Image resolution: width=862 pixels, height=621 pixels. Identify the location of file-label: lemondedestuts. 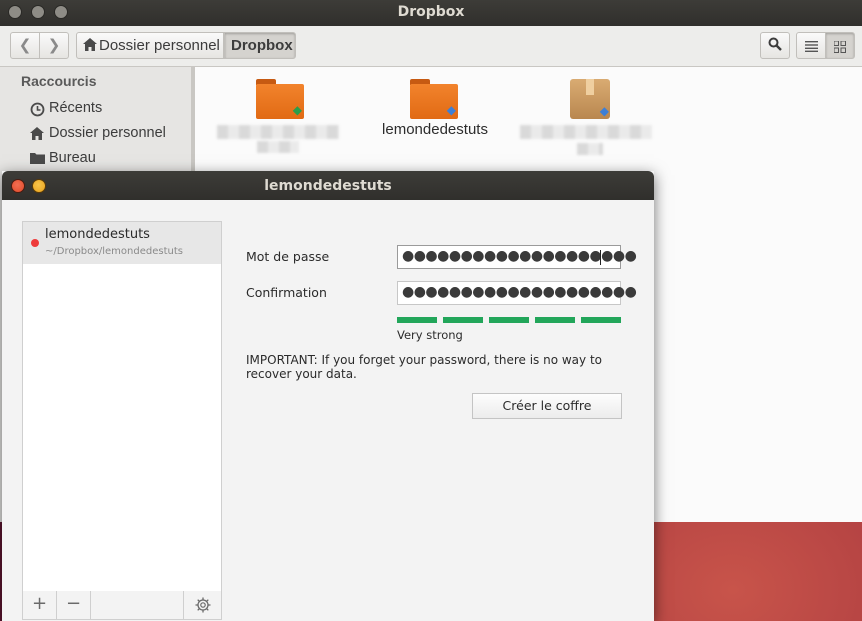
(435, 129).